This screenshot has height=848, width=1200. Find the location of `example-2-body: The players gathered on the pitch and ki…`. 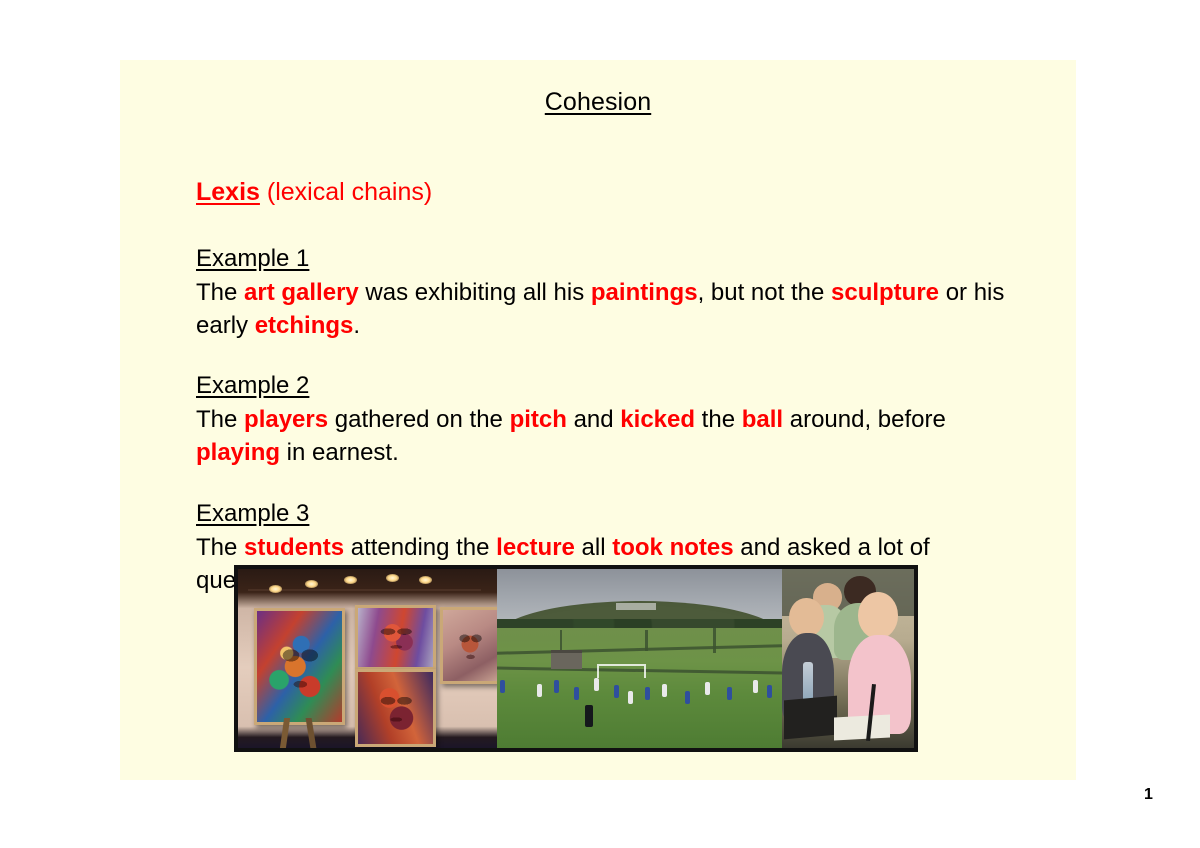

example-2-body: The players gathered on the pitch and ki… is located at coordinates (611, 436).